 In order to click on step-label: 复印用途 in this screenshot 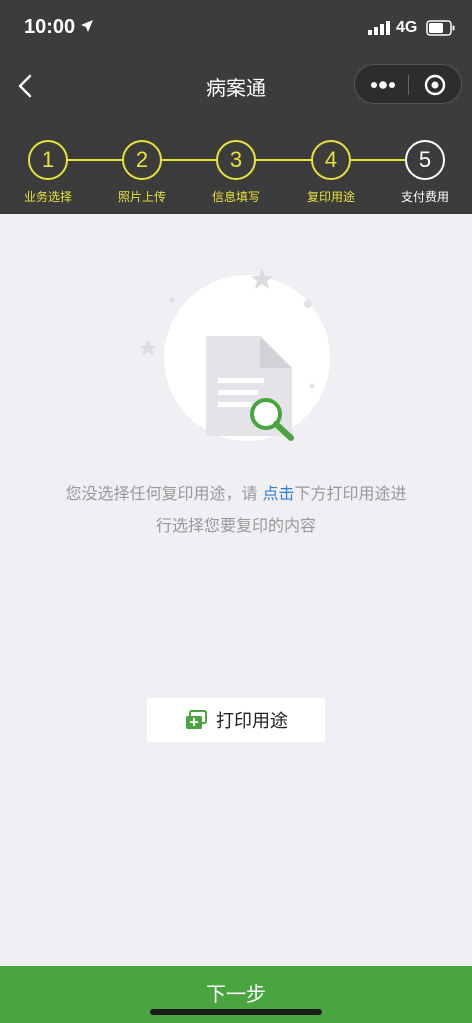, I will do `click(330, 197)`.